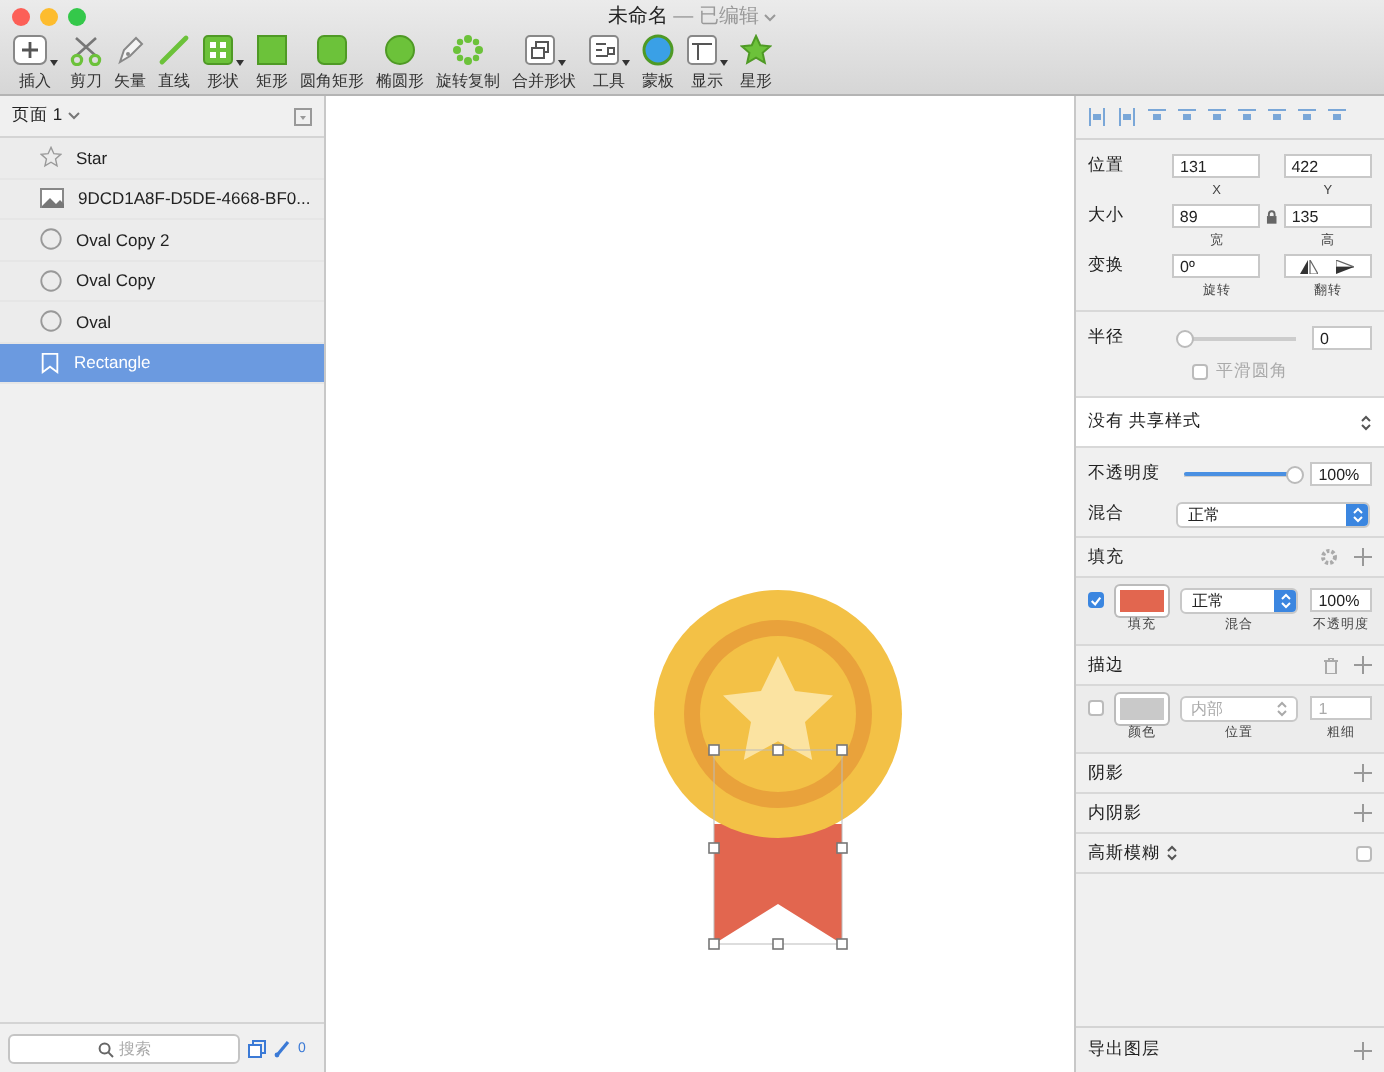 The height and width of the screenshot is (1072, 1384). I want to click on y-field: 422, so click(1327, 166).